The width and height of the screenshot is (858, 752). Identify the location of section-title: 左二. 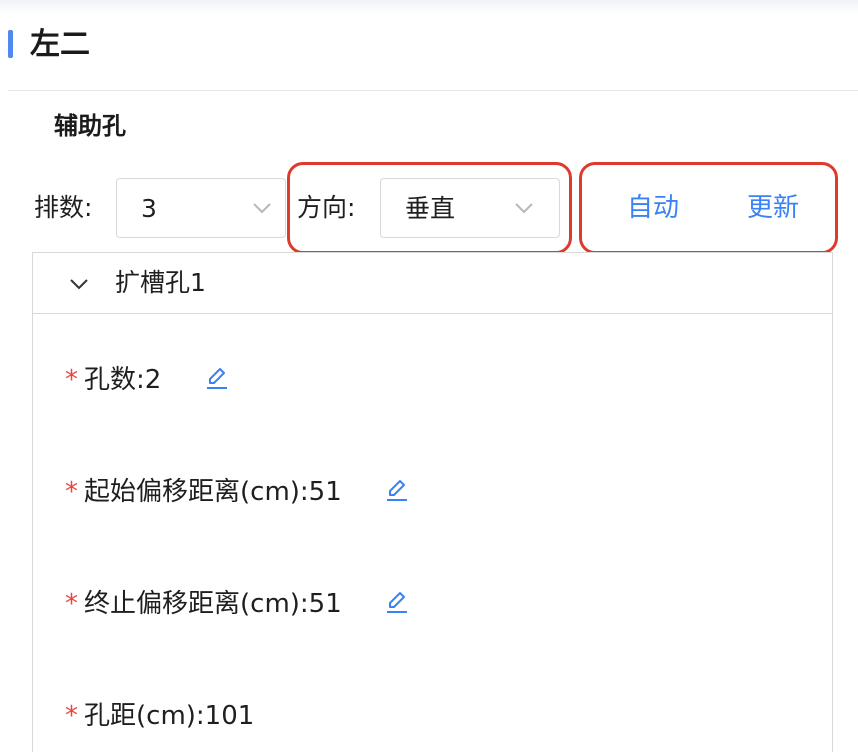
(60, 44).